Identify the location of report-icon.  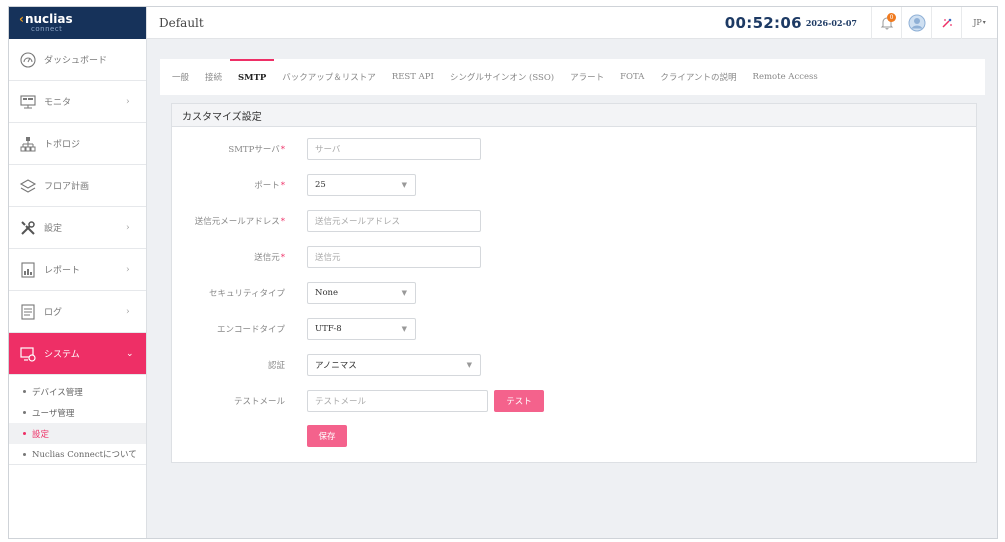
(28, 269).